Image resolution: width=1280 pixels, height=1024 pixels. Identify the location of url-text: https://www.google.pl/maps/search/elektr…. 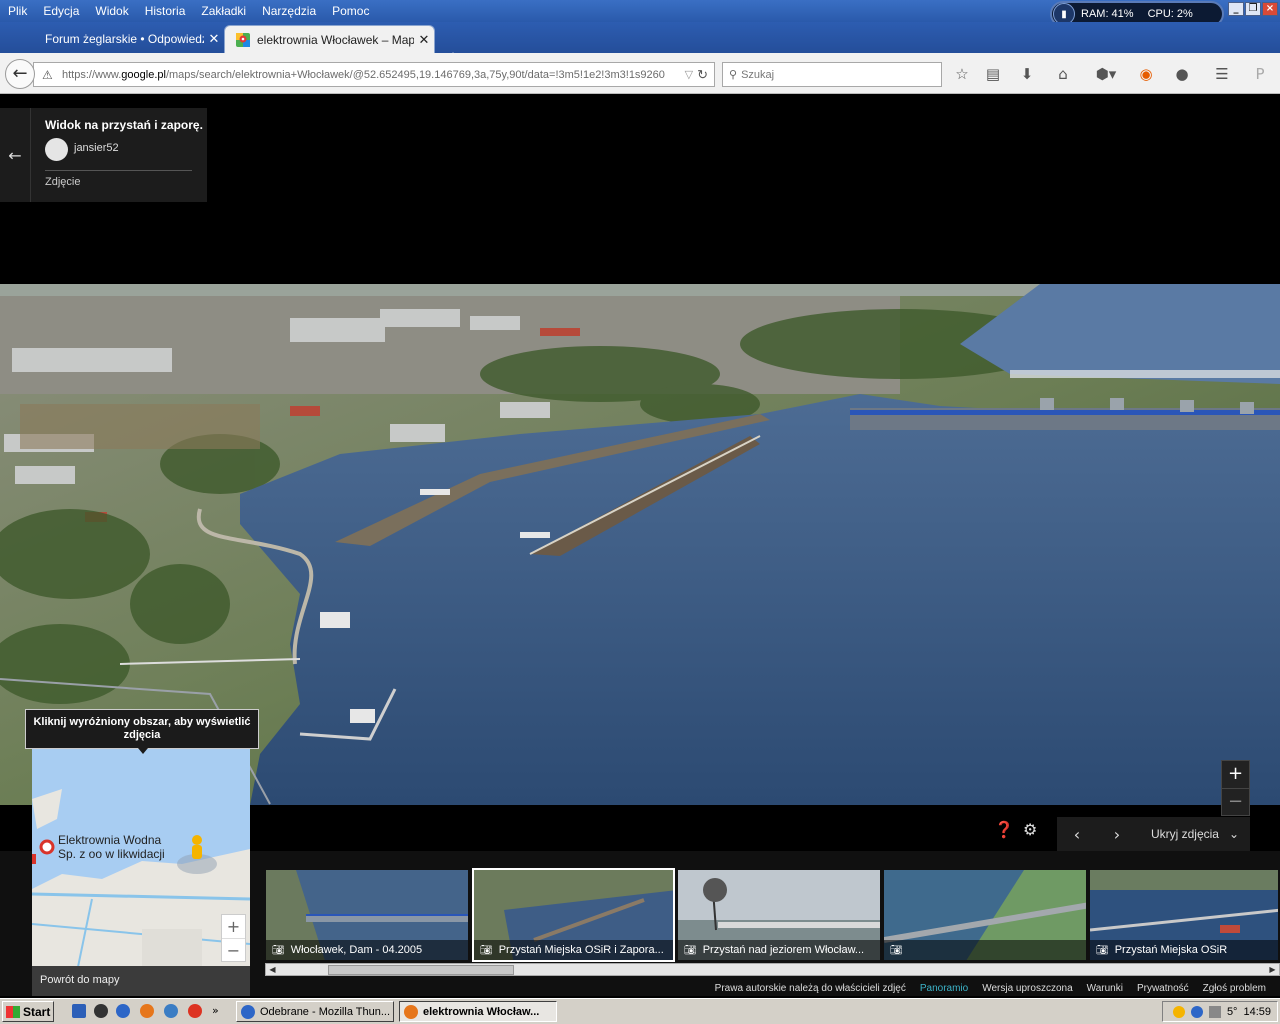
(373, 75).